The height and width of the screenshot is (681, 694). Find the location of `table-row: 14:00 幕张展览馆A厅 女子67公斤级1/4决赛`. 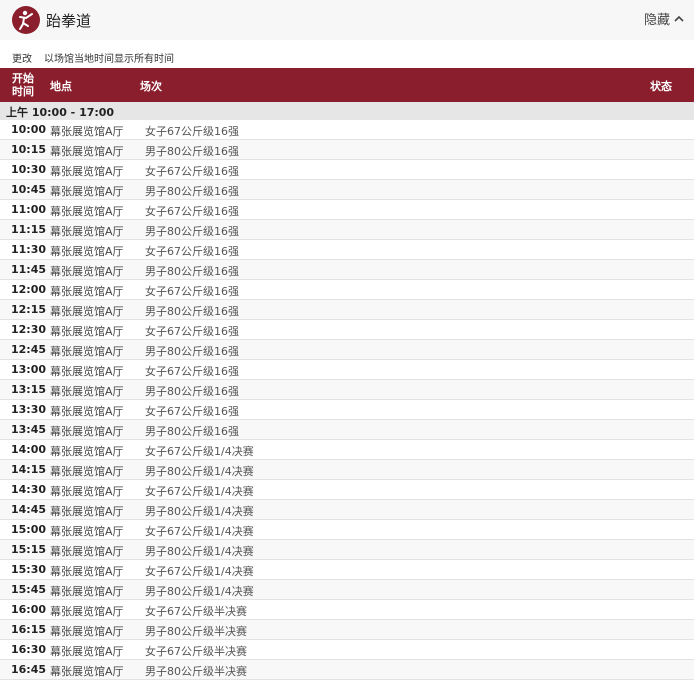

table-row: 14:00 幕张展览馆A厅 女子67公斤级1/4决赛 is located at coordinates (347, 450).